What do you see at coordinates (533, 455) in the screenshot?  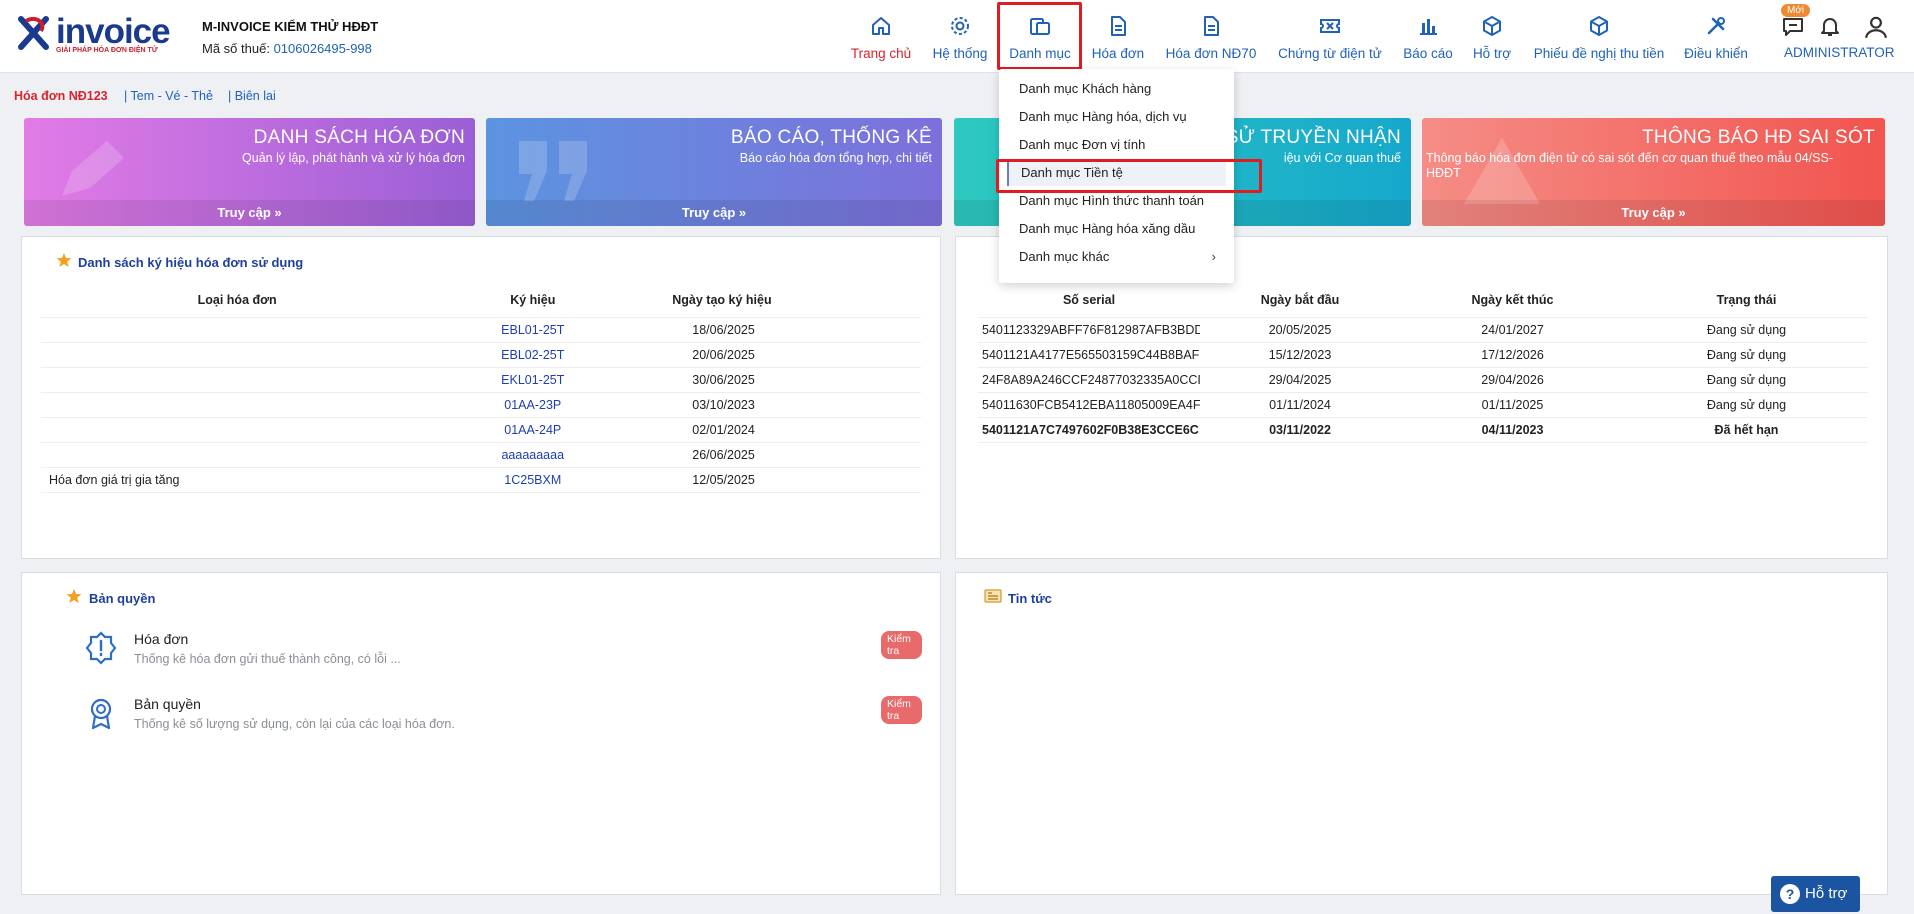 I see `cell-symbol: aaaaaaaaa` at bounding box center [533, 455].